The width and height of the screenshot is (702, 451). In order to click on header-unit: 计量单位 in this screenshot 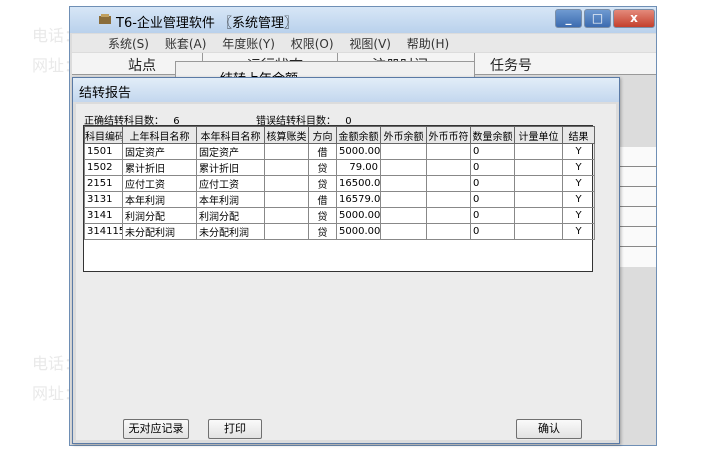, I will do `click(538, 135)`.